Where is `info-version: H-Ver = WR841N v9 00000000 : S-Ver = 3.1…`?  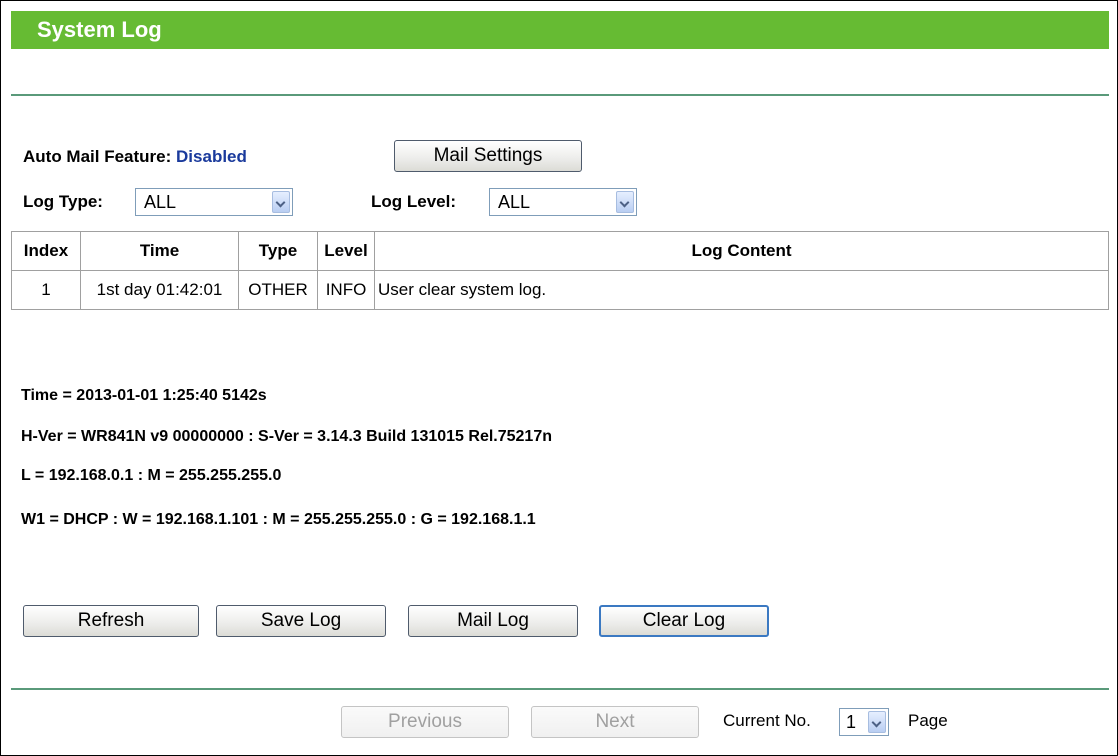
info-version: H-Ver = WR841N v9 00000000 : S-Ver = 3.1… is located at coordinates (286, 436).